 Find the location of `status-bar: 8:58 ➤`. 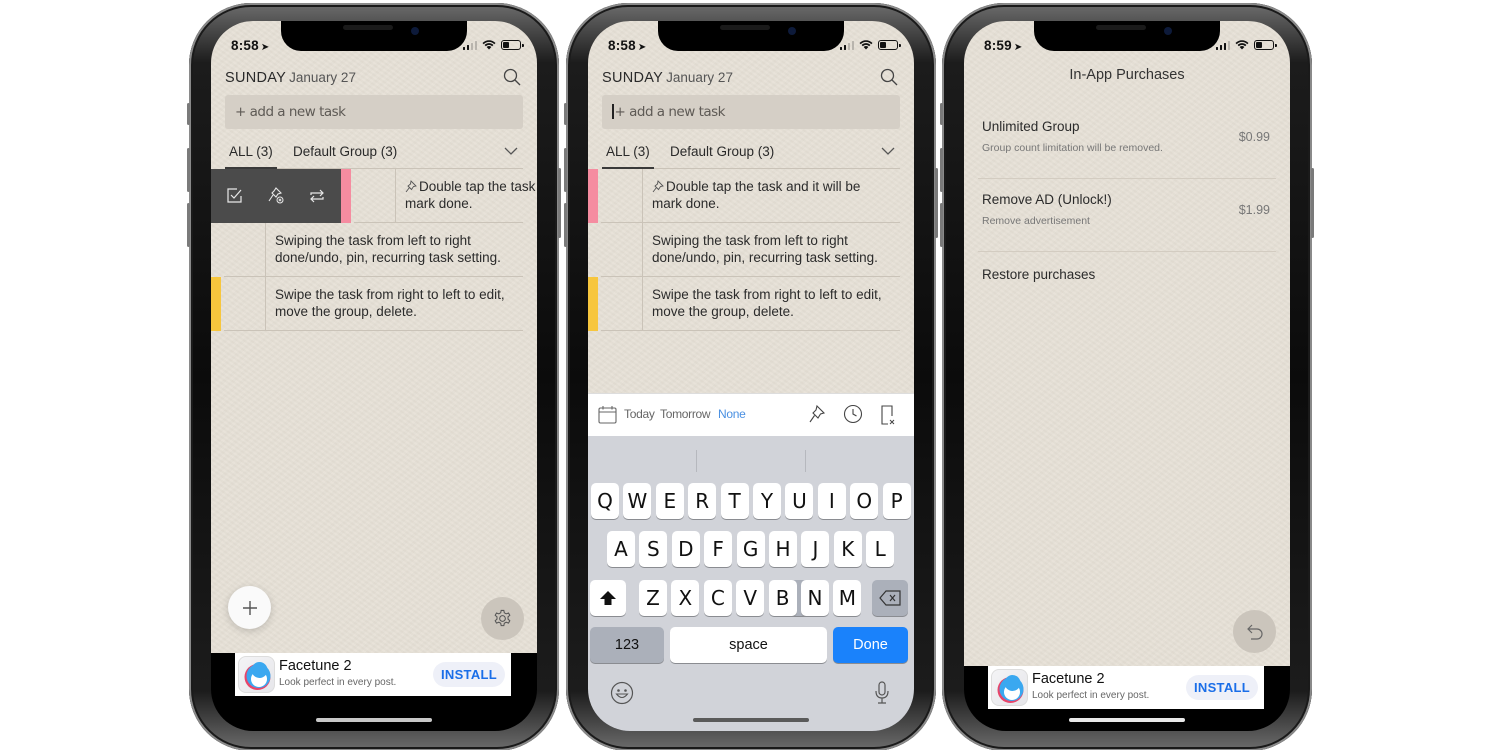

status-bar: 8:58 ➤ is located at coordinates (751, 46).